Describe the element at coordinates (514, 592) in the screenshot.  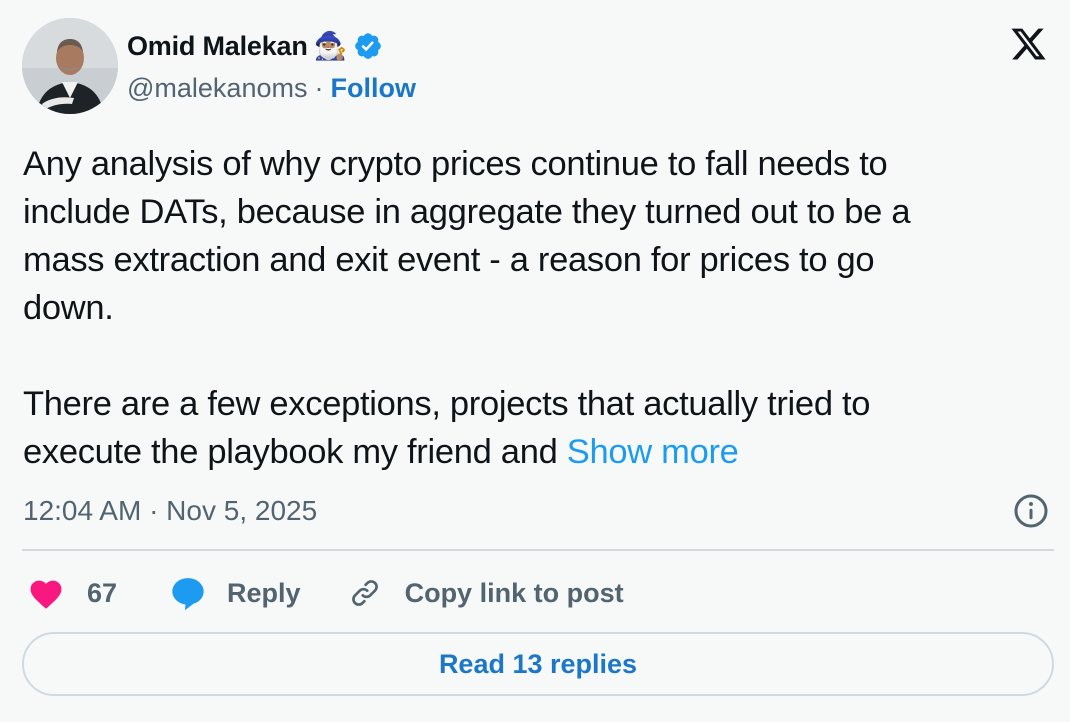
I see `copy-link-label: Copy link to post` at that location.